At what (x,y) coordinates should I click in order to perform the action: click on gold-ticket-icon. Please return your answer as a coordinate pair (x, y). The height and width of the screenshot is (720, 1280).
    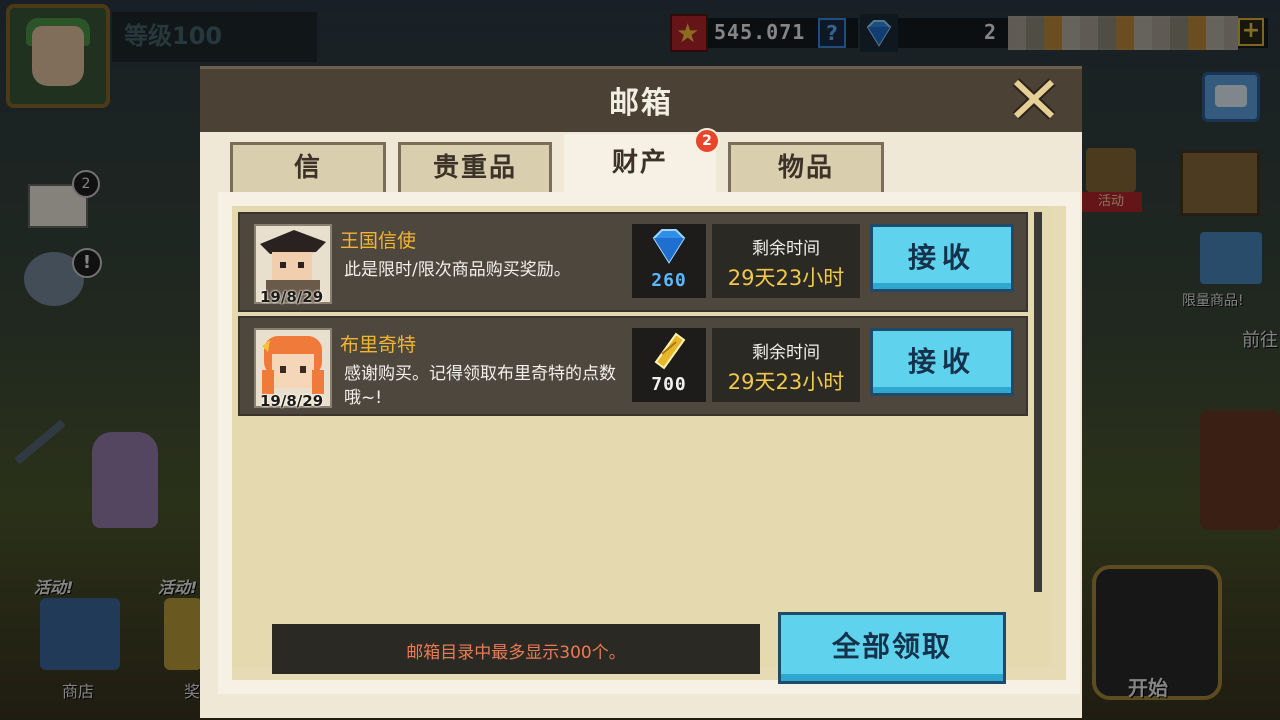
    Looking at the image, I should click on (670, 351).